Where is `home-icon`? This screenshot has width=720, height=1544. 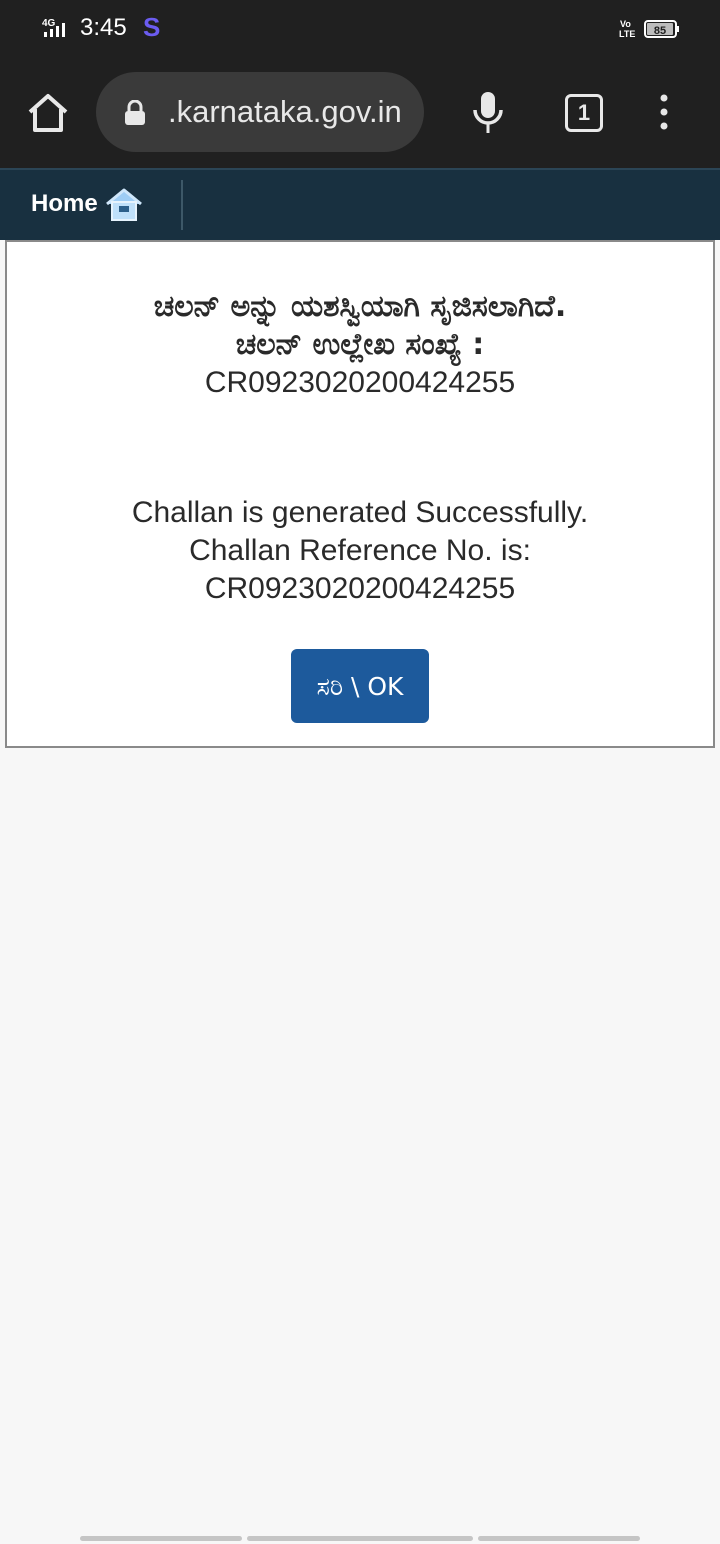 home-icon is located at coordinates (48, 113).